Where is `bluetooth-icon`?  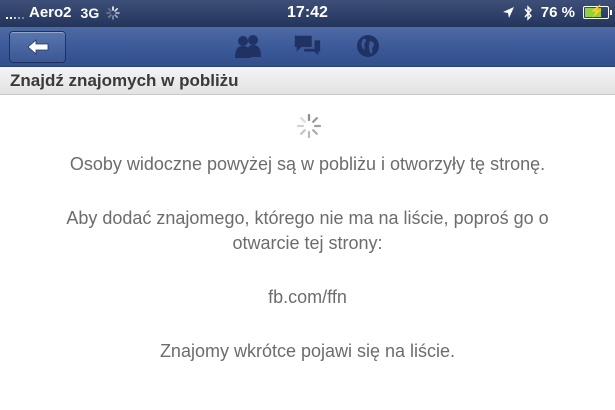 bluetooth-icon is located at coordinates (528, 12).